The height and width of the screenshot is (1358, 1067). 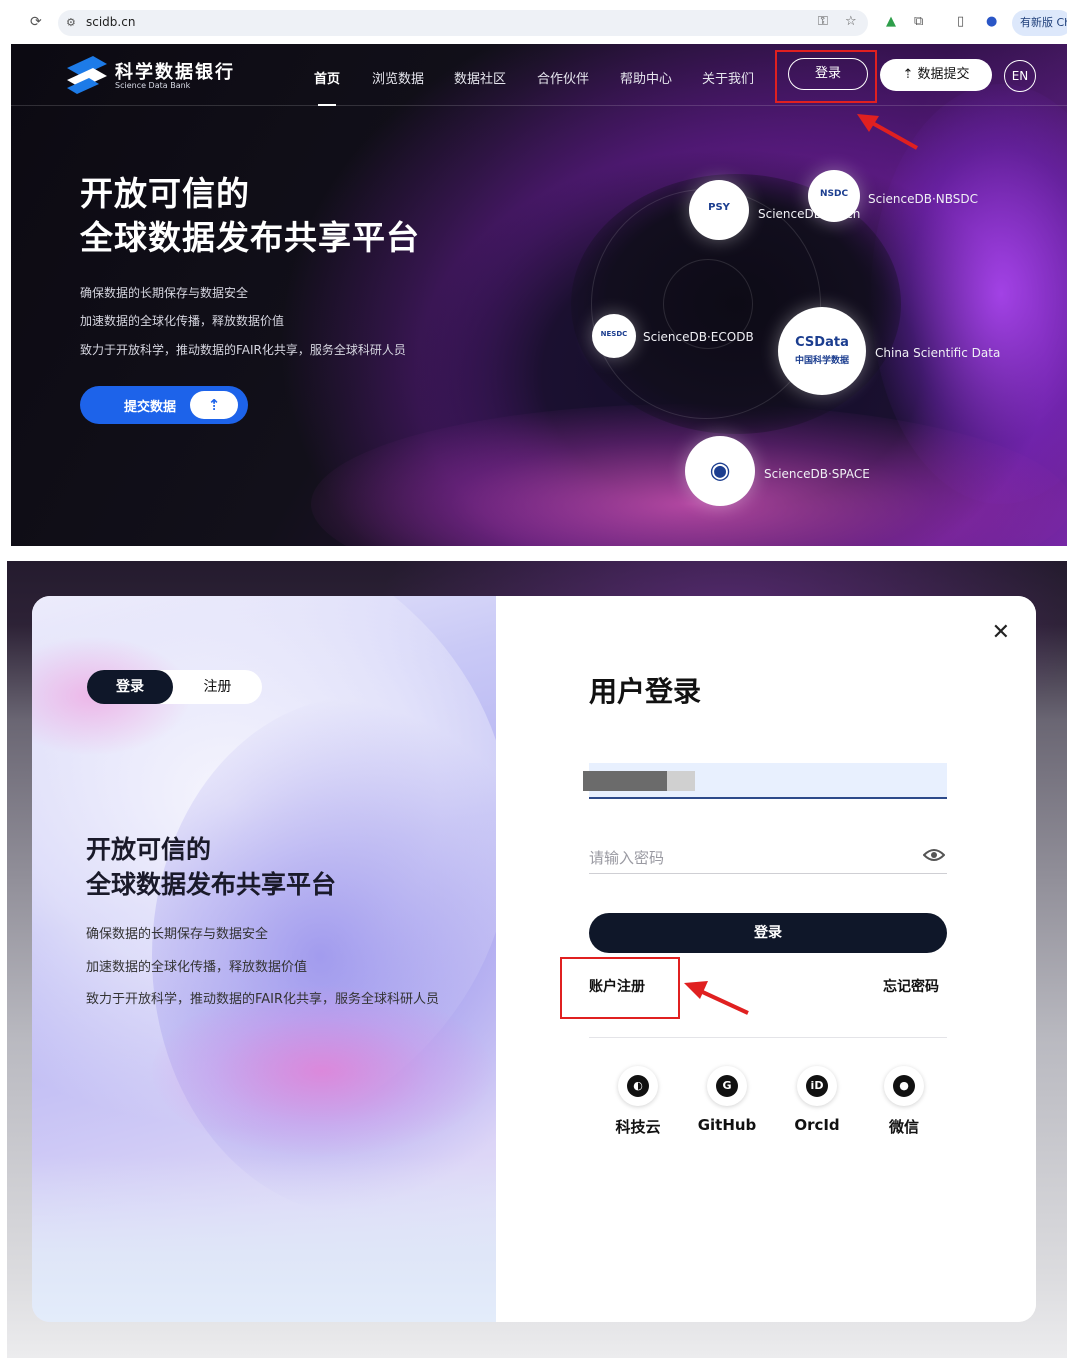 What do you see at coordinates (768, 857) in the screenshot?
I see `password-input: 请输入密码` at bounding box center [768, 857].